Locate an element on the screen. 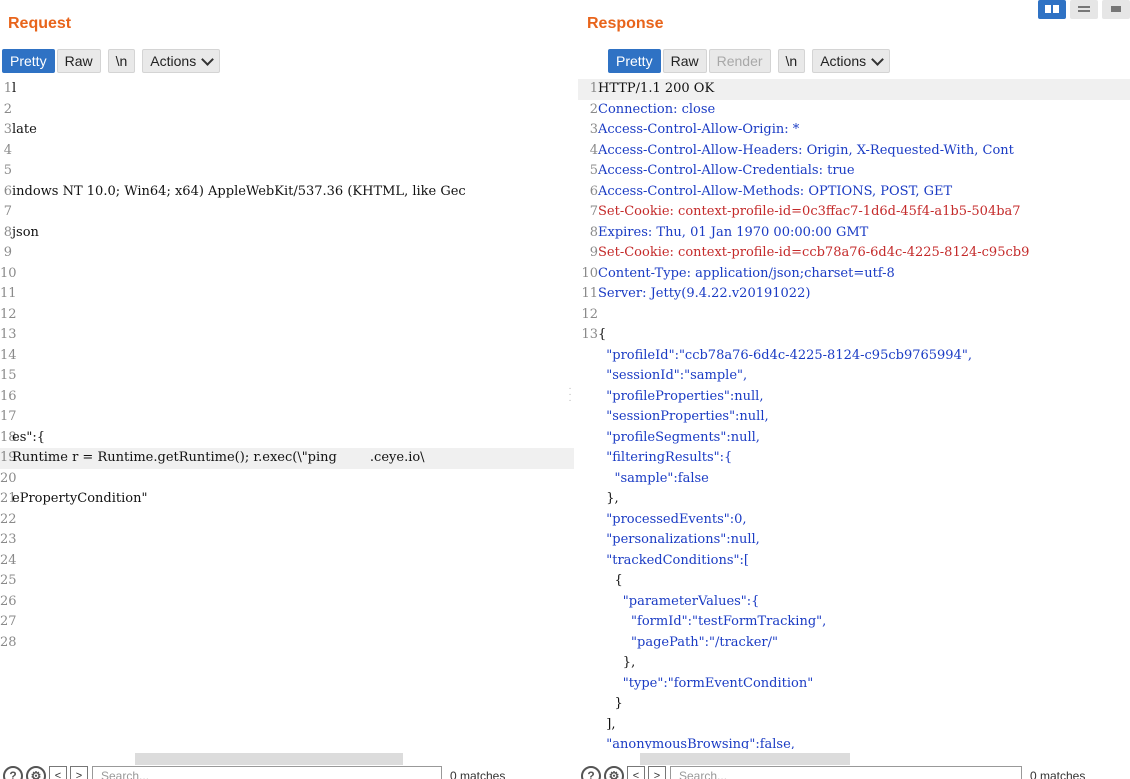  code-line: 1HTTP/1.1 200 OK is located at coordinates (854, 89).